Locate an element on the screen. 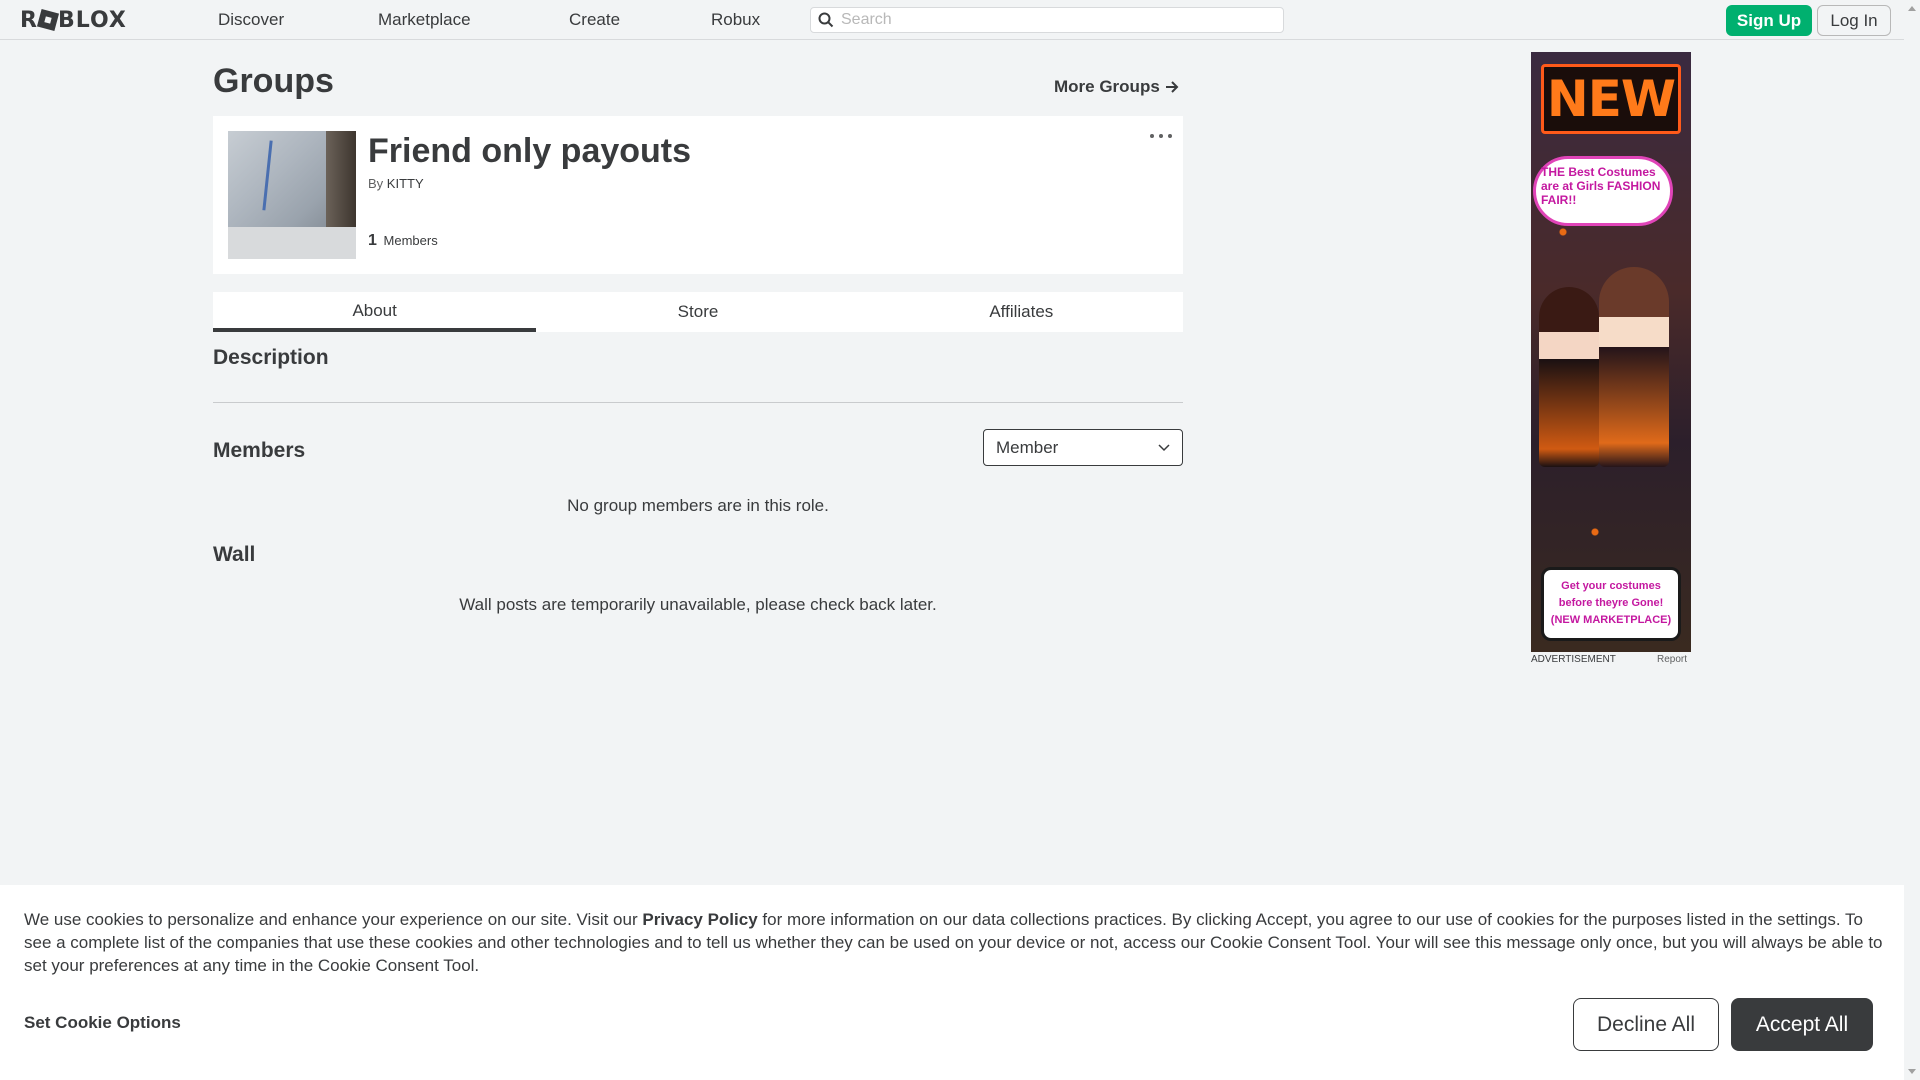 The height and width of the screenshot is (1080, 1920). page-title: Groups is located at coordinates (273, 81).